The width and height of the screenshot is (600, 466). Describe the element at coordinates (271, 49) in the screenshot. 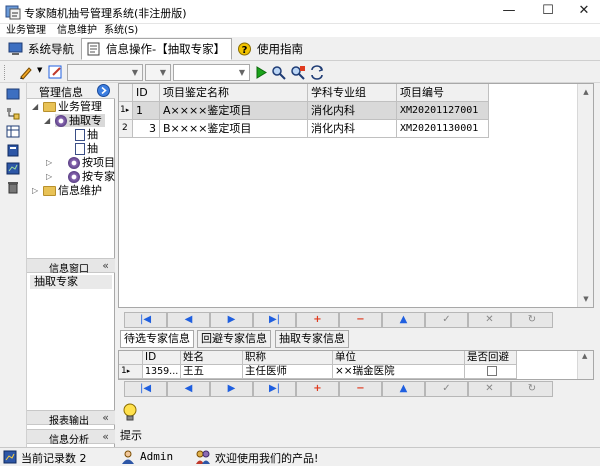

I see `tab-user-guide: ? 使用指南` at that location.